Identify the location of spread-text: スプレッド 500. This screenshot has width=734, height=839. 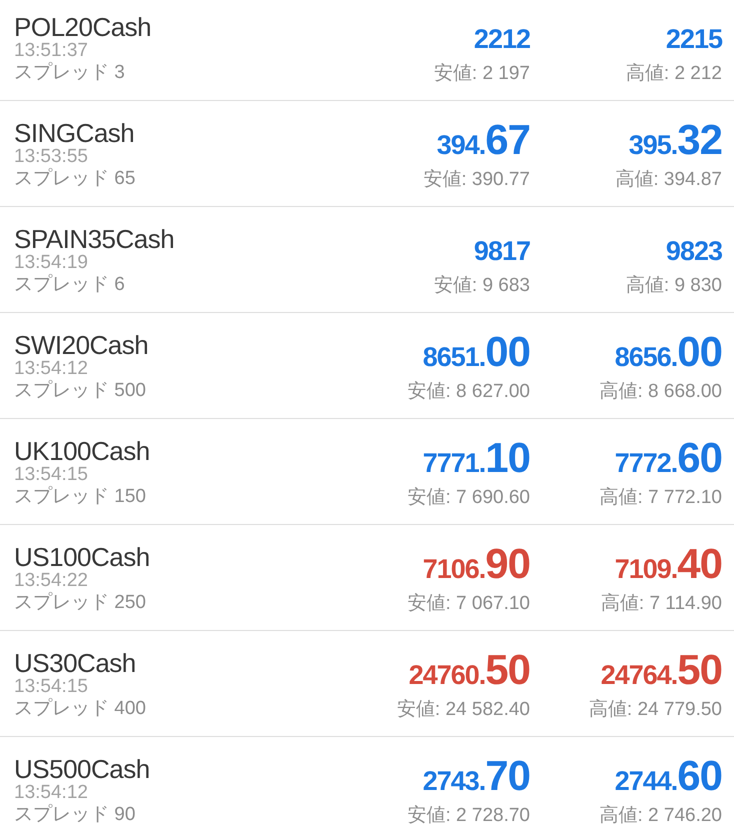
(80, 391).